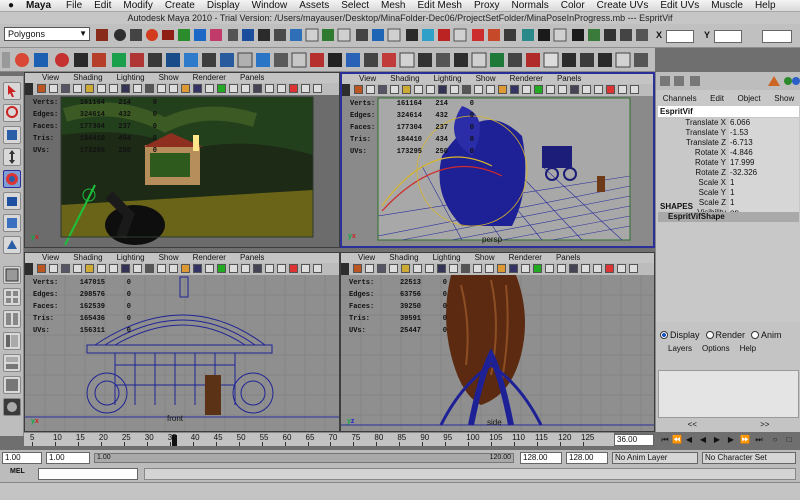 Image resolution: width=800 pixels, height=500 pixels. I want to click on status-line-icons, so click(374, 36).